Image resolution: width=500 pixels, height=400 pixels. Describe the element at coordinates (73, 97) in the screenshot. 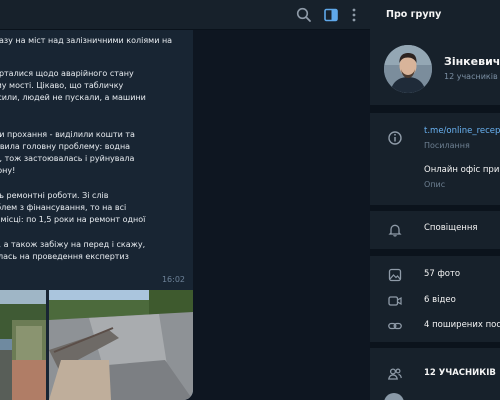

I see `message-line: м" повісили, людей не пускали, а машини` at that location.